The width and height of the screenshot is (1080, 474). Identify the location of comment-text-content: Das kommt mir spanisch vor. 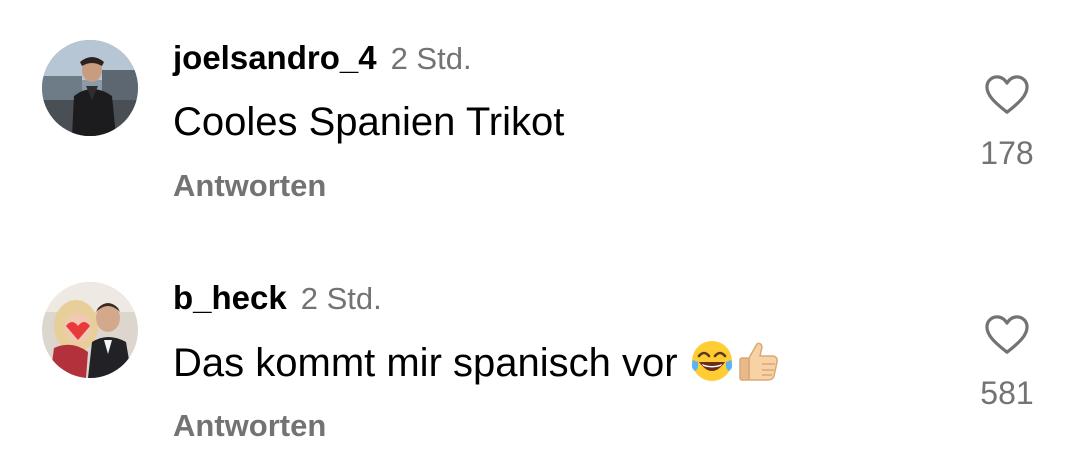
(425, 363).